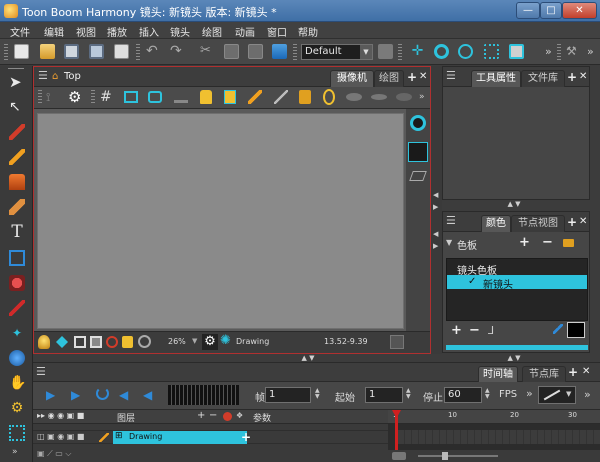 The height and width of the screenshot is (462, 600). What do you see at coordinates (112, 342) in the screenshot?
I see `record-icon` at bounding box center [112, 342].